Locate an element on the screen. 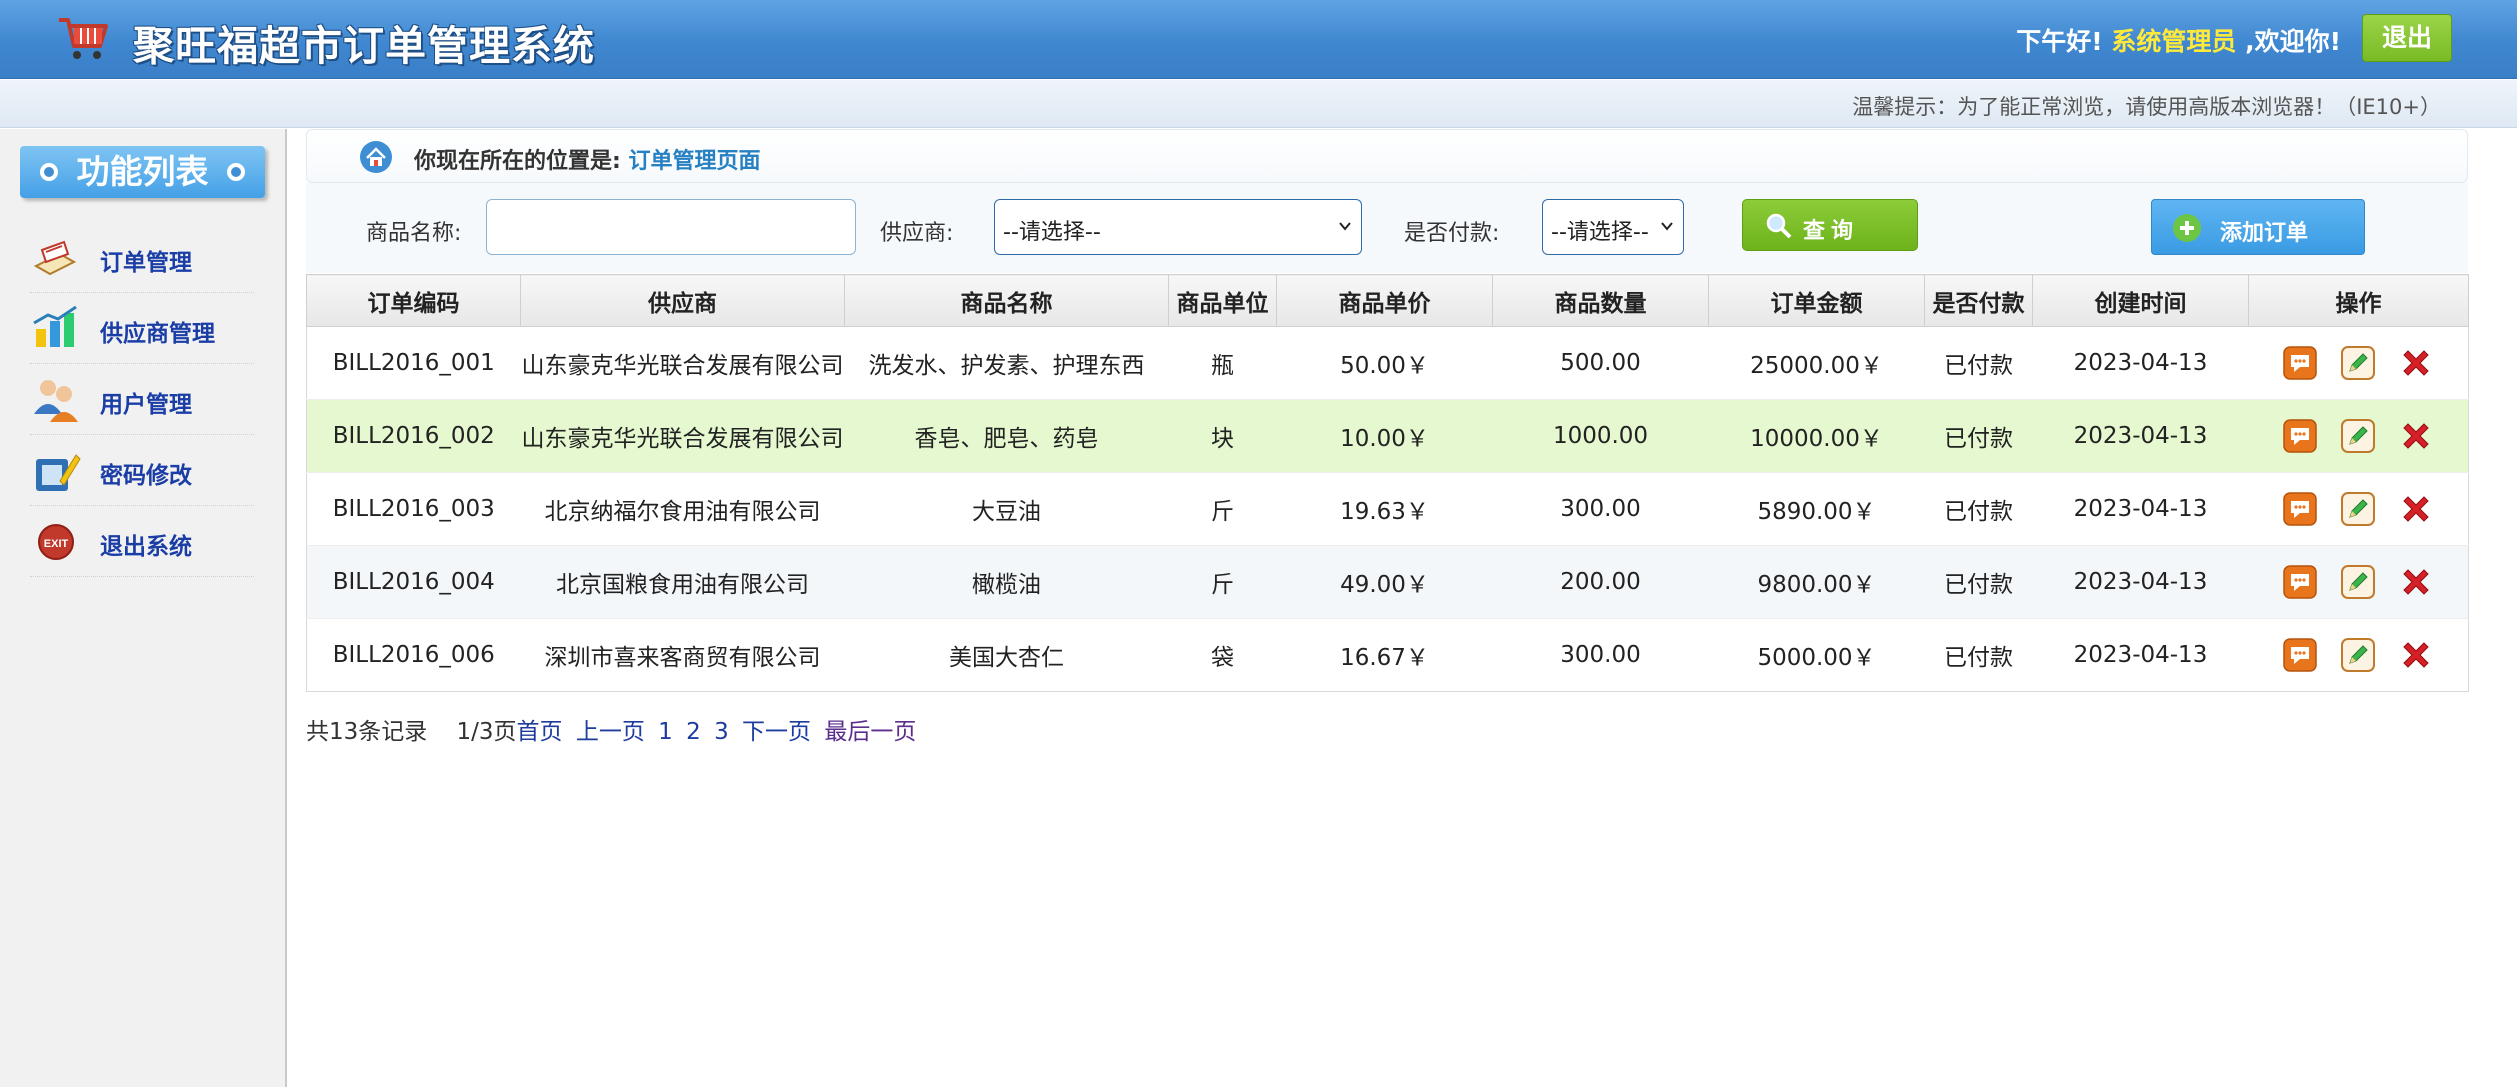 This screenshot has height=1087, width=2517. page-indicator: 1/3页 is located at coordinates (486, 732).